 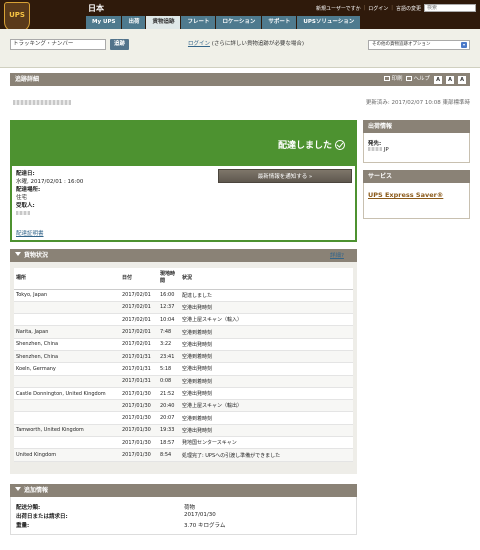 What do you see at coordinates (49, 214) in the screenshot?
I see `receiver-value` at bounding box center [49, 214].